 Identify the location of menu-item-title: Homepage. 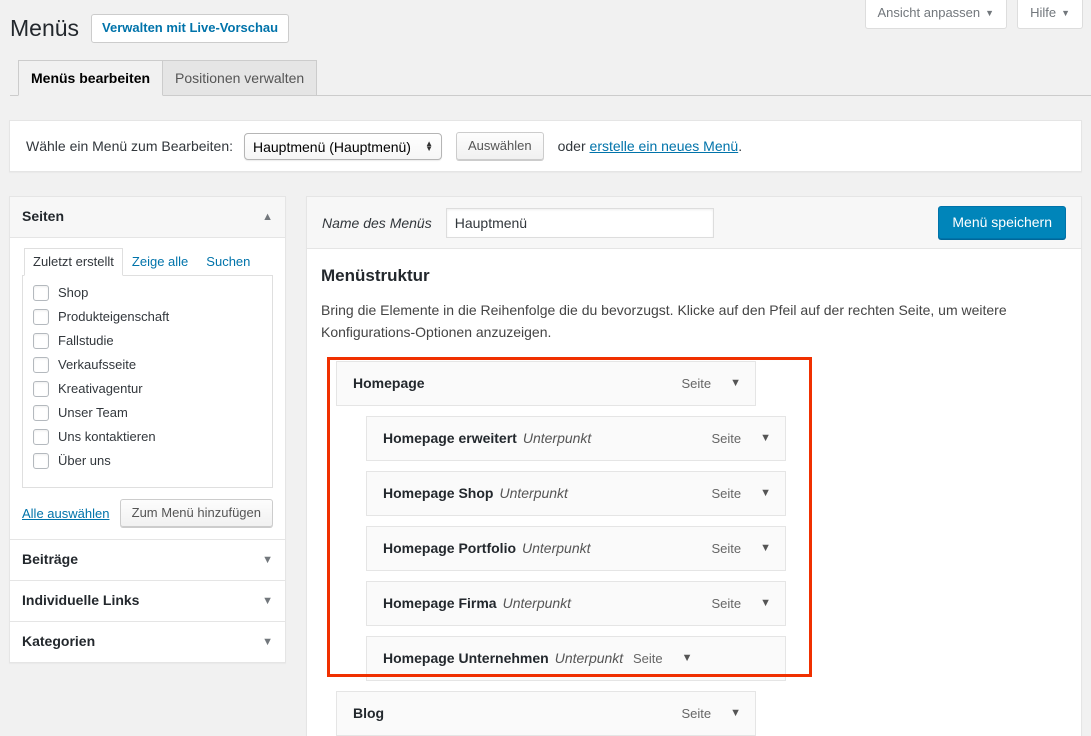
(389, 383).